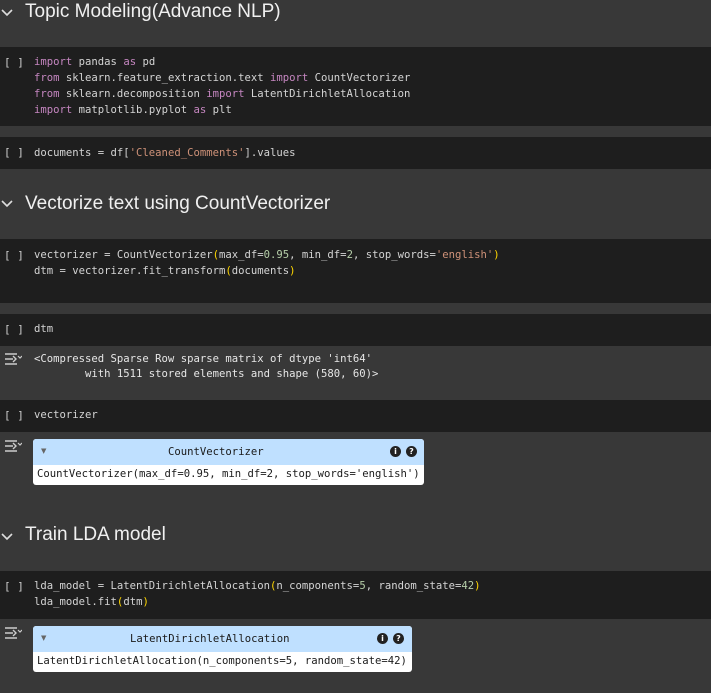  What do you see at coordinates (210, 639) in the screenshot?
I see `estimator-name: LatentDirichletAllocation` at bounding box center [210, 639].